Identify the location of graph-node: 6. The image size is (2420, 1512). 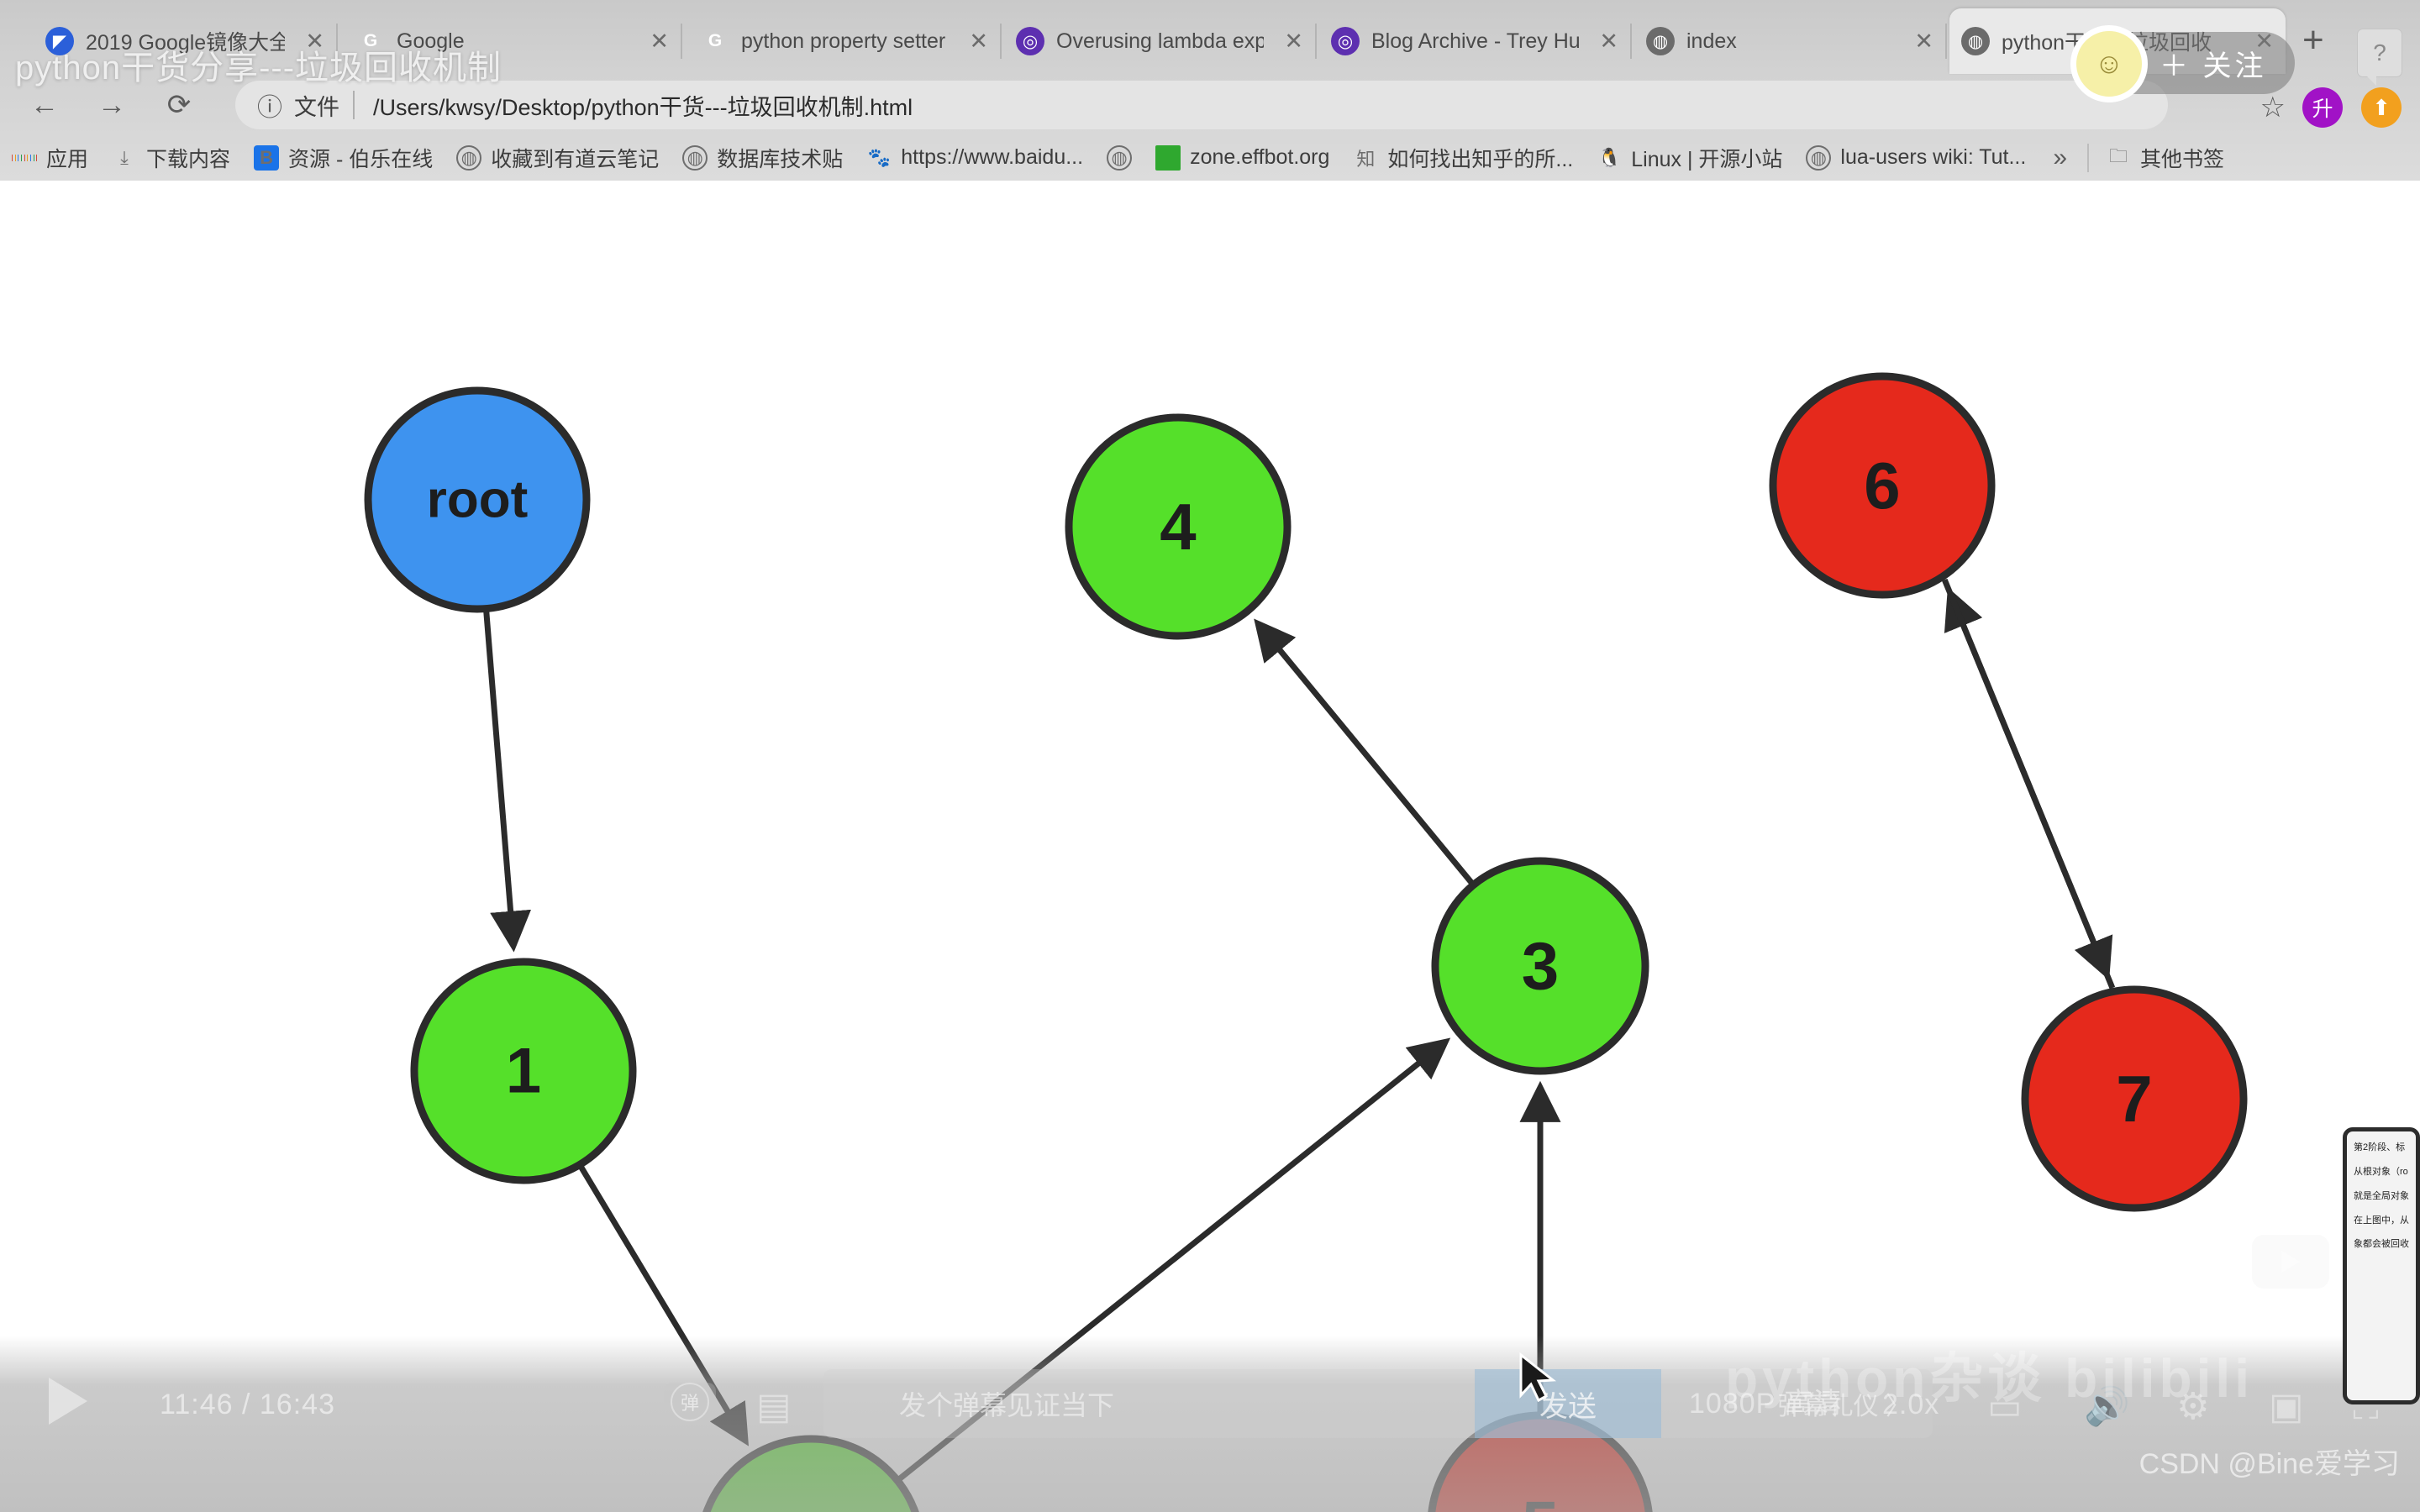
(1882, 485).